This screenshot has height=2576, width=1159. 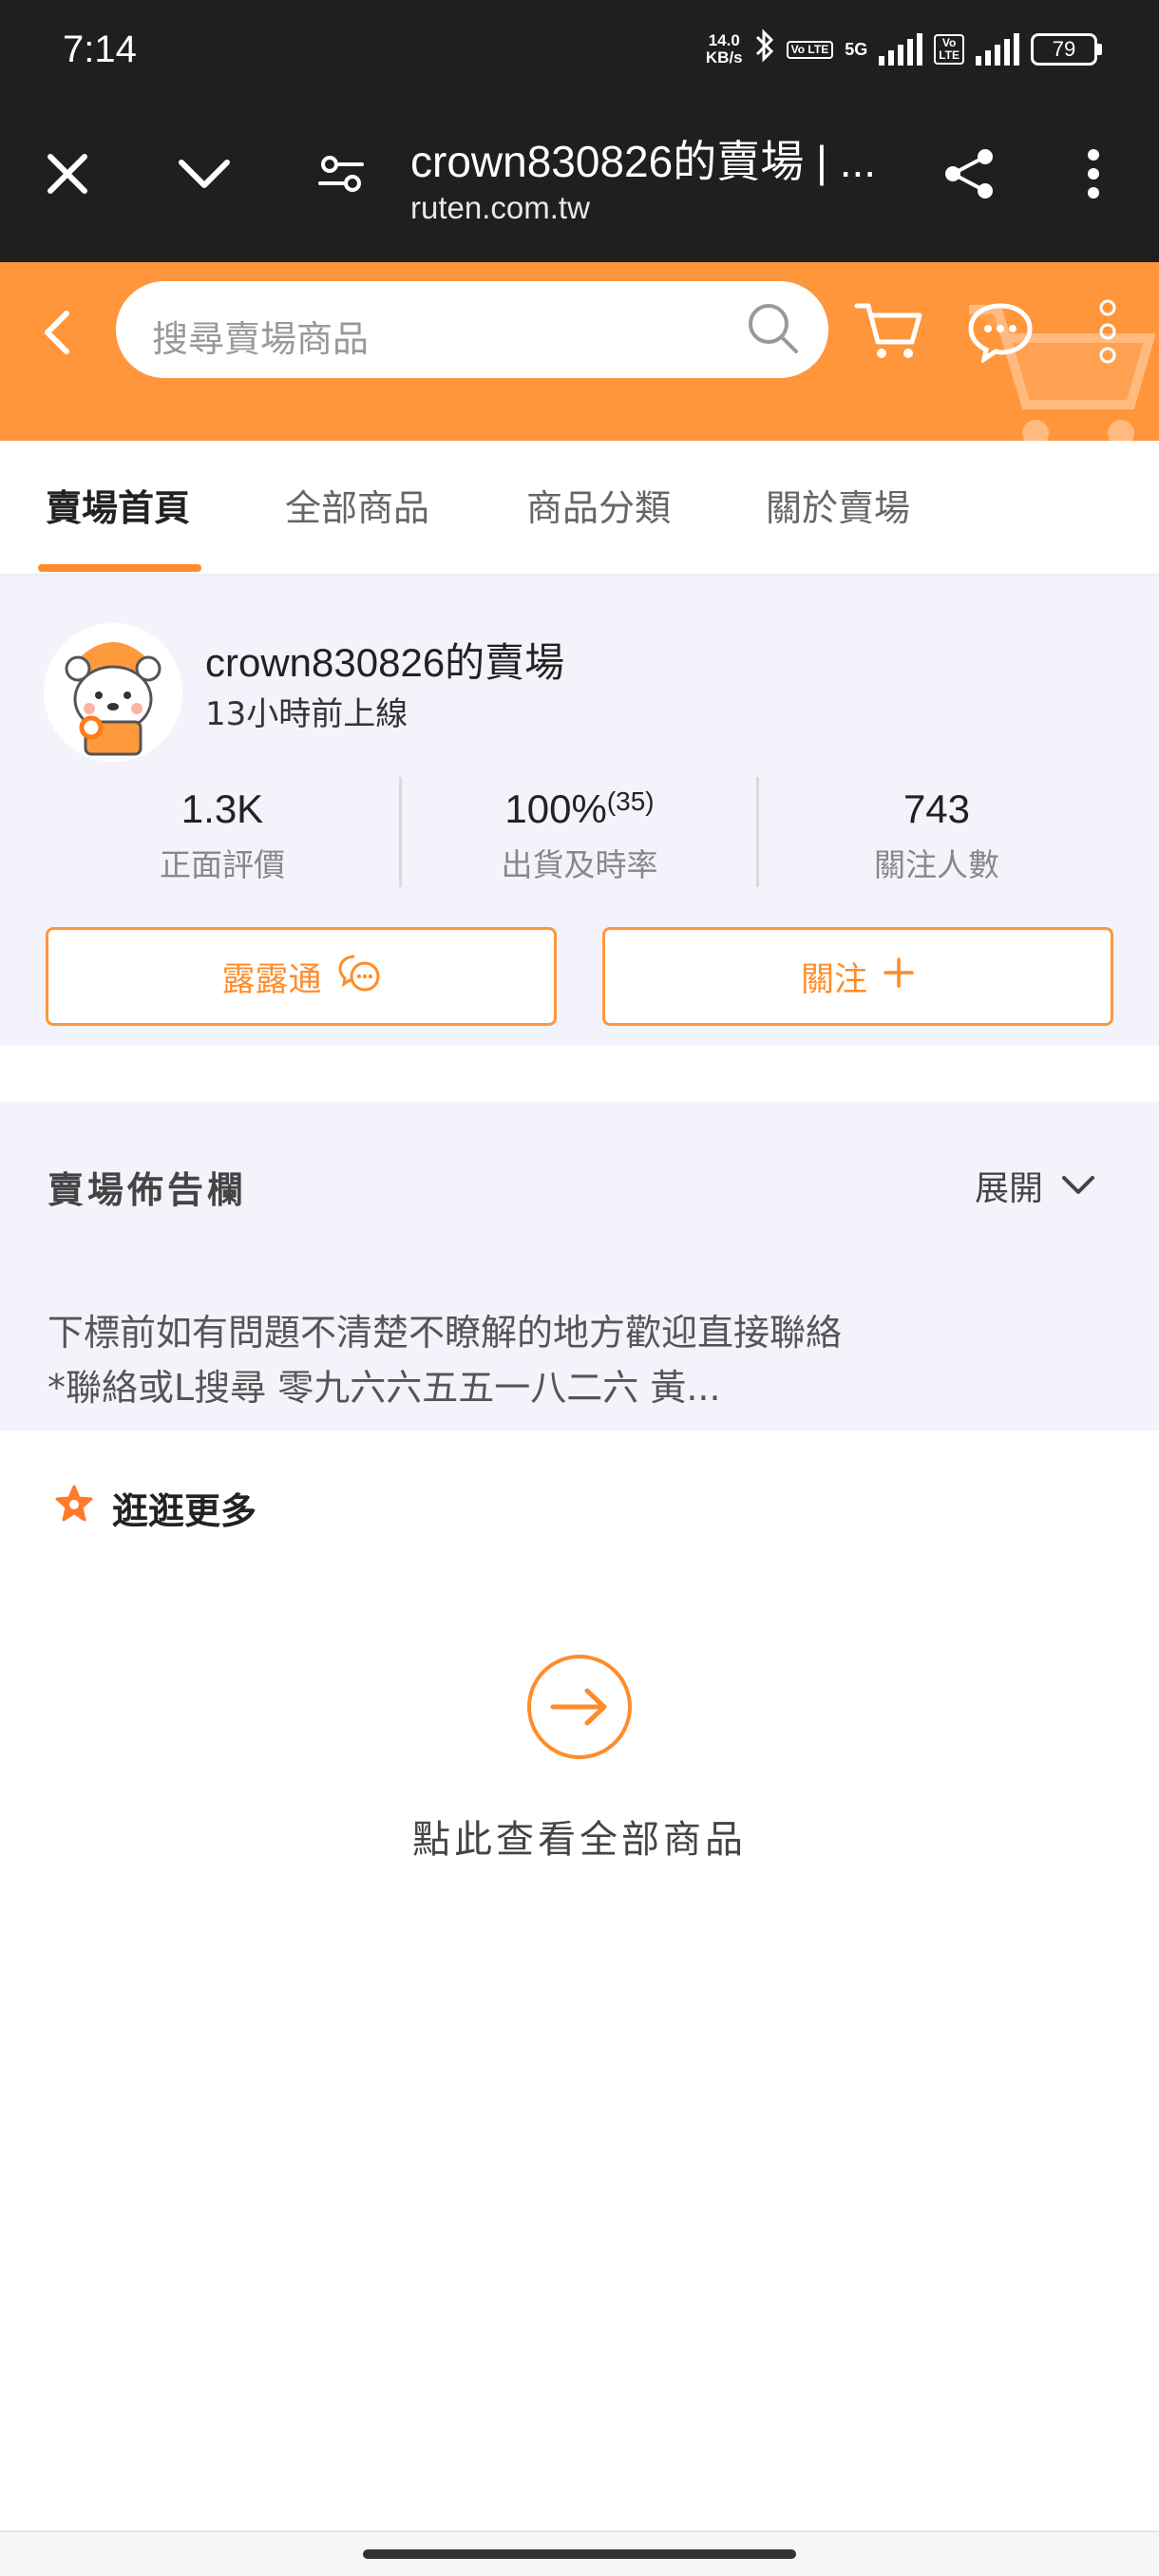 I want to click on network-speed-value: 14.0, so click(x=724, y=40).